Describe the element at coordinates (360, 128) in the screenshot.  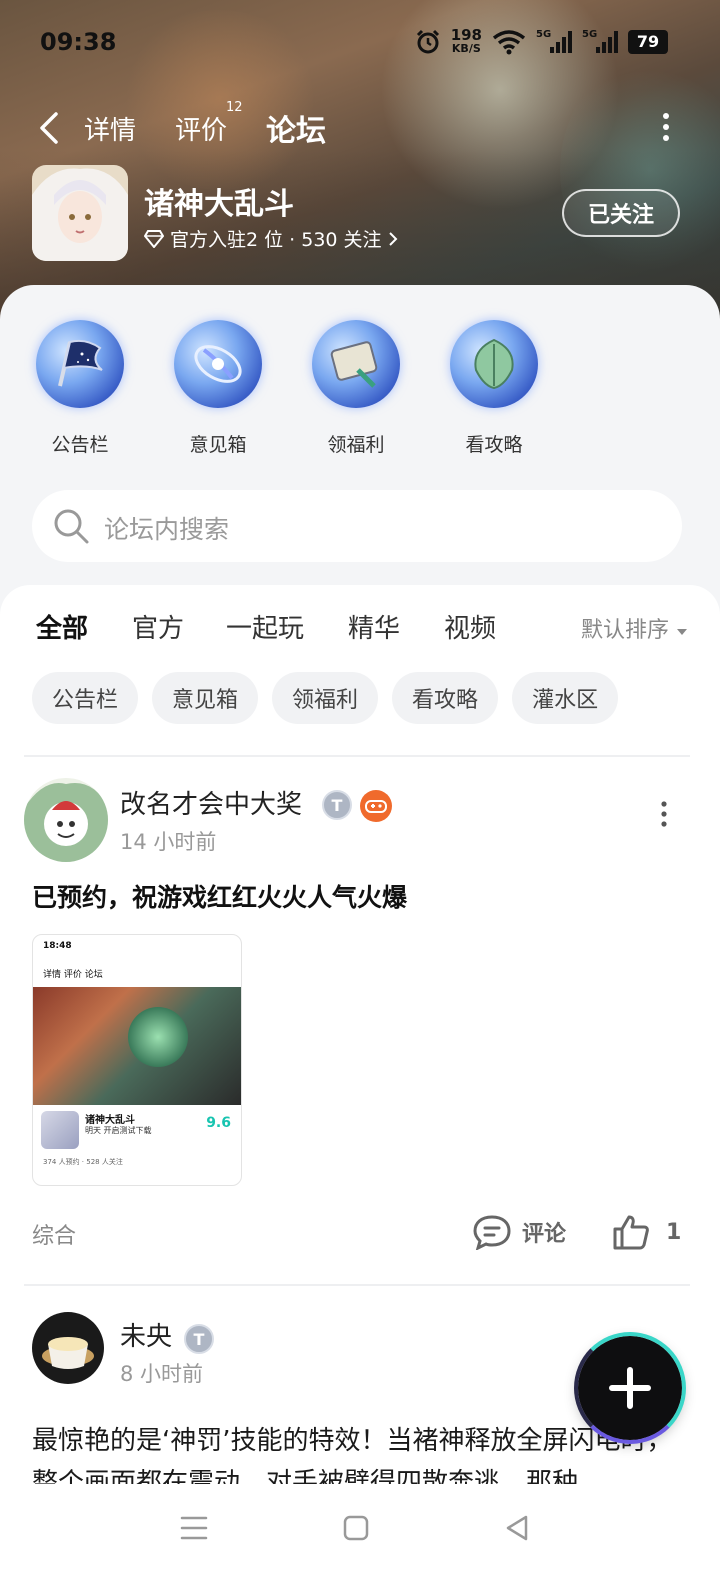
I see `top-nav: 详情 评价 12 论坛` at that location.